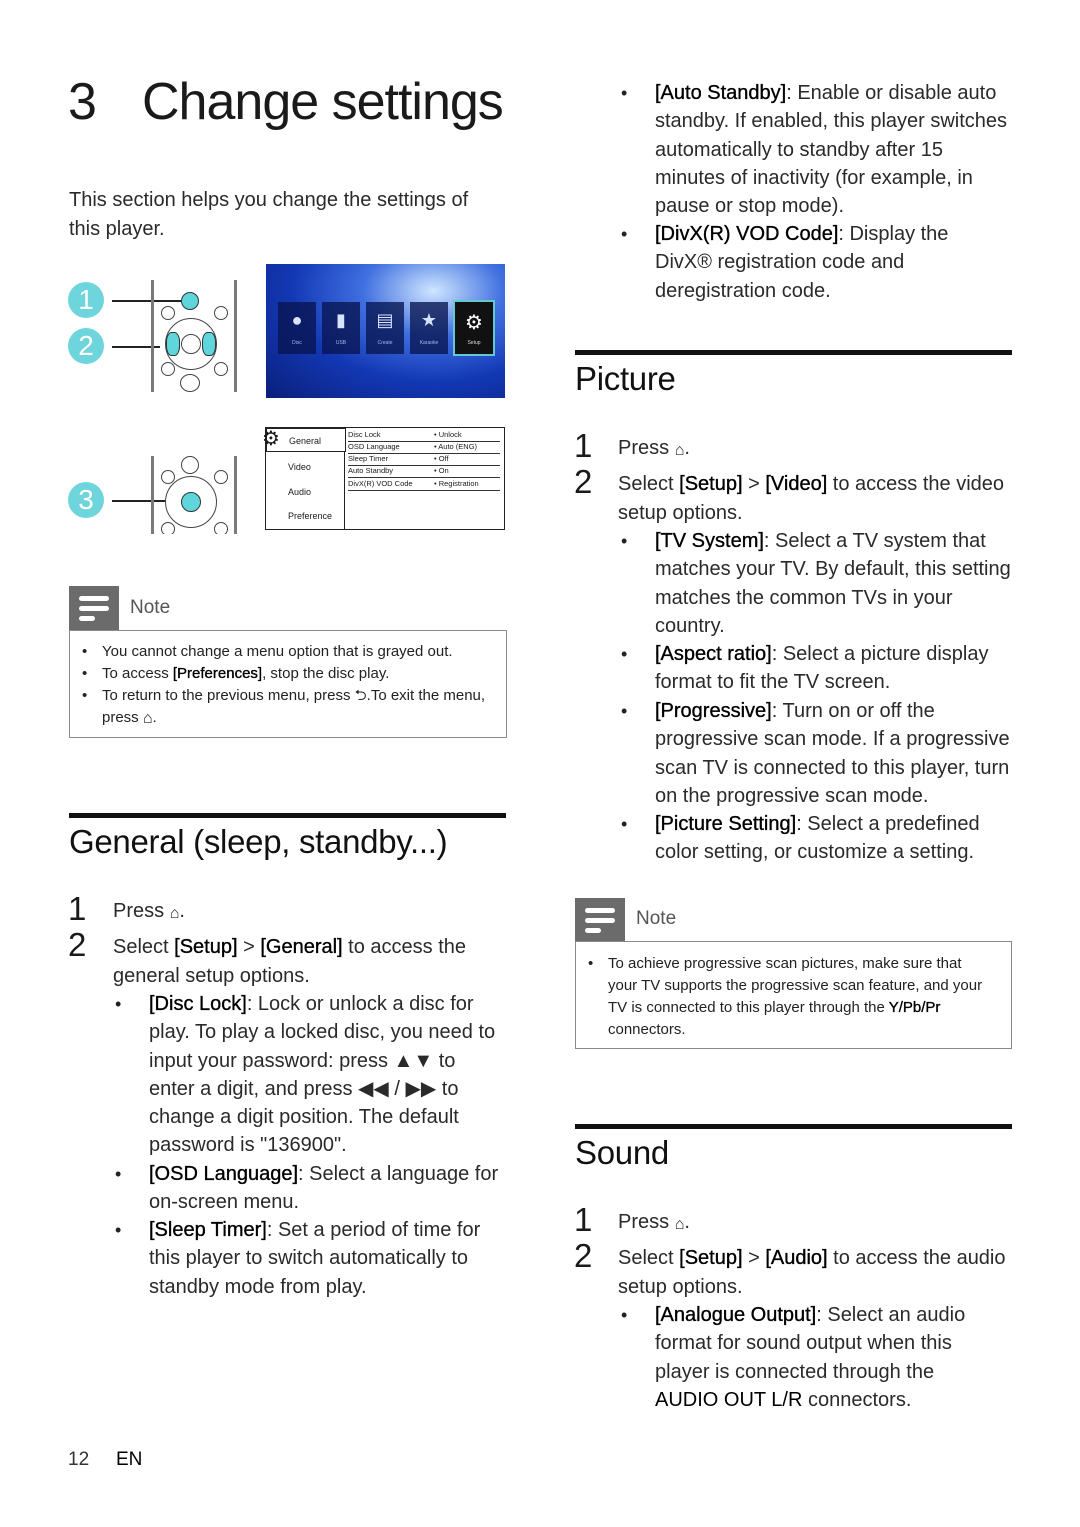 This screenshot has width=1080, height=1527. I want to click on home-tile-usb: ▮ USB, so click(341, 328).